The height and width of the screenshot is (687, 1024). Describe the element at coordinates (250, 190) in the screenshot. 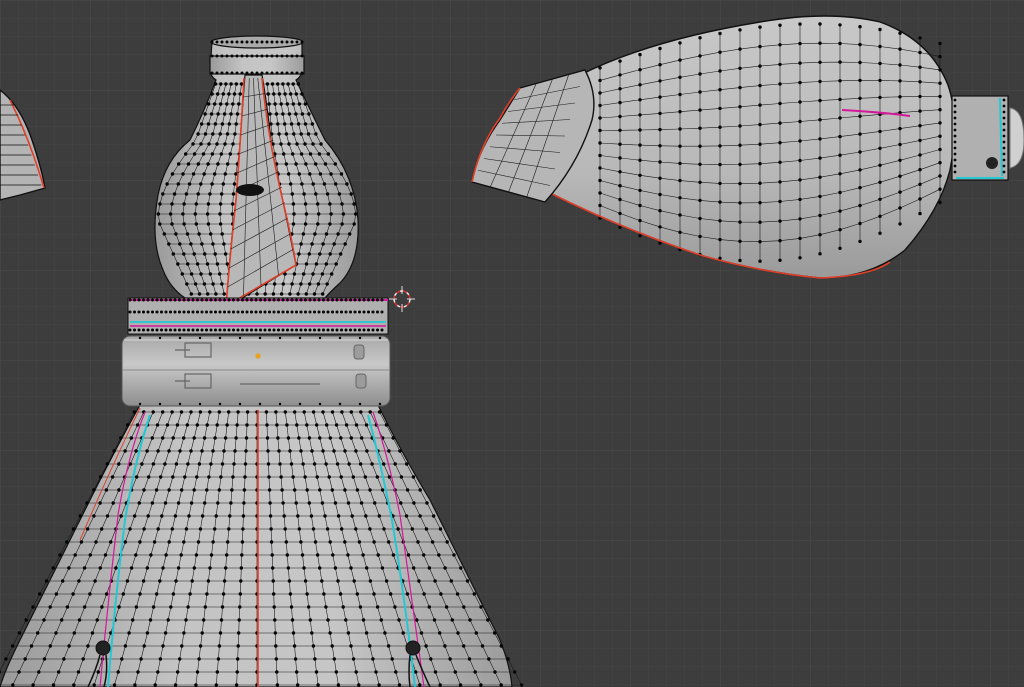

I see `tie-knot` at that location.